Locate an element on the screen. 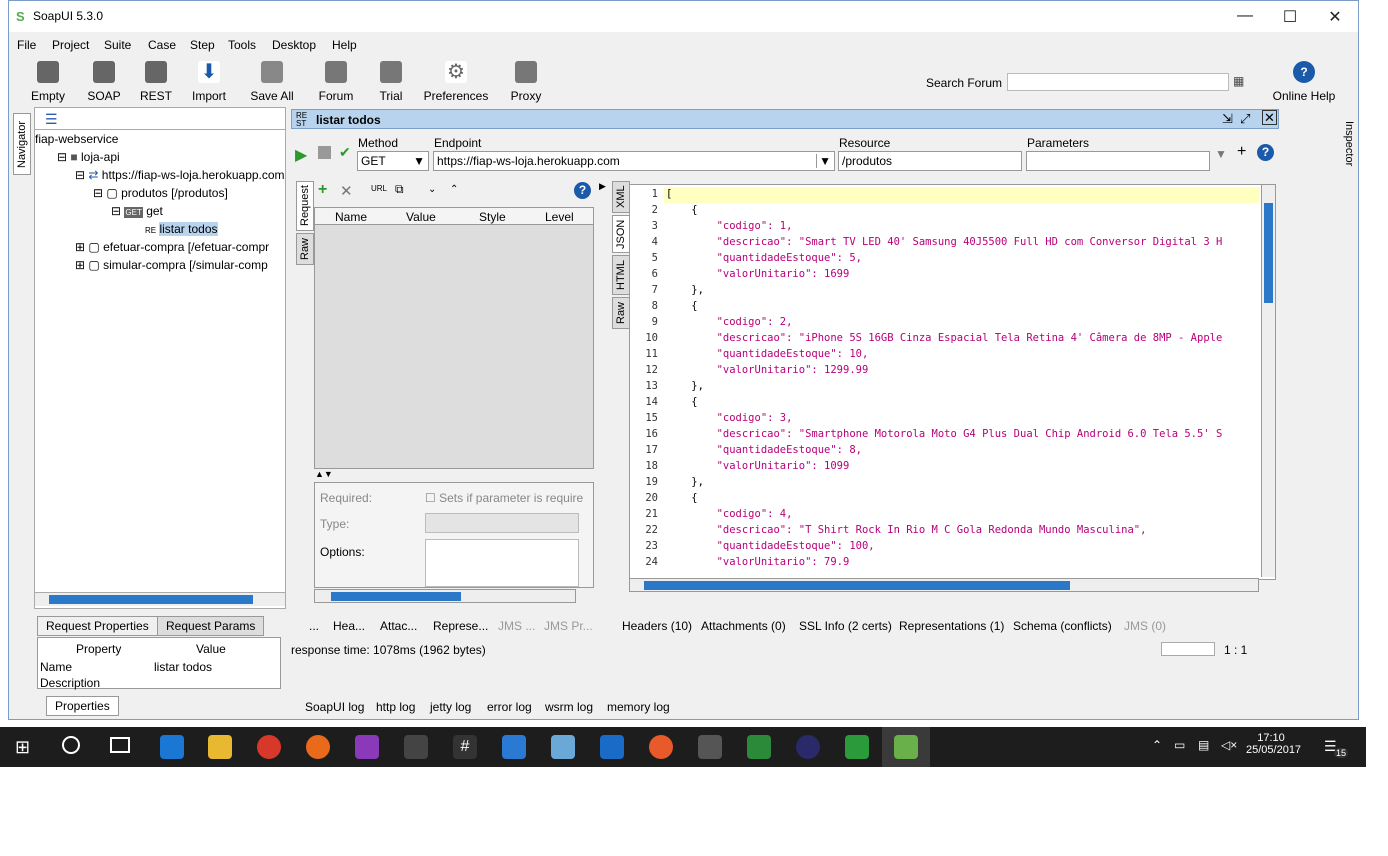 The image size is (1388, 856). log-wsrm: wsrm log is located at coordinates (569, 707).